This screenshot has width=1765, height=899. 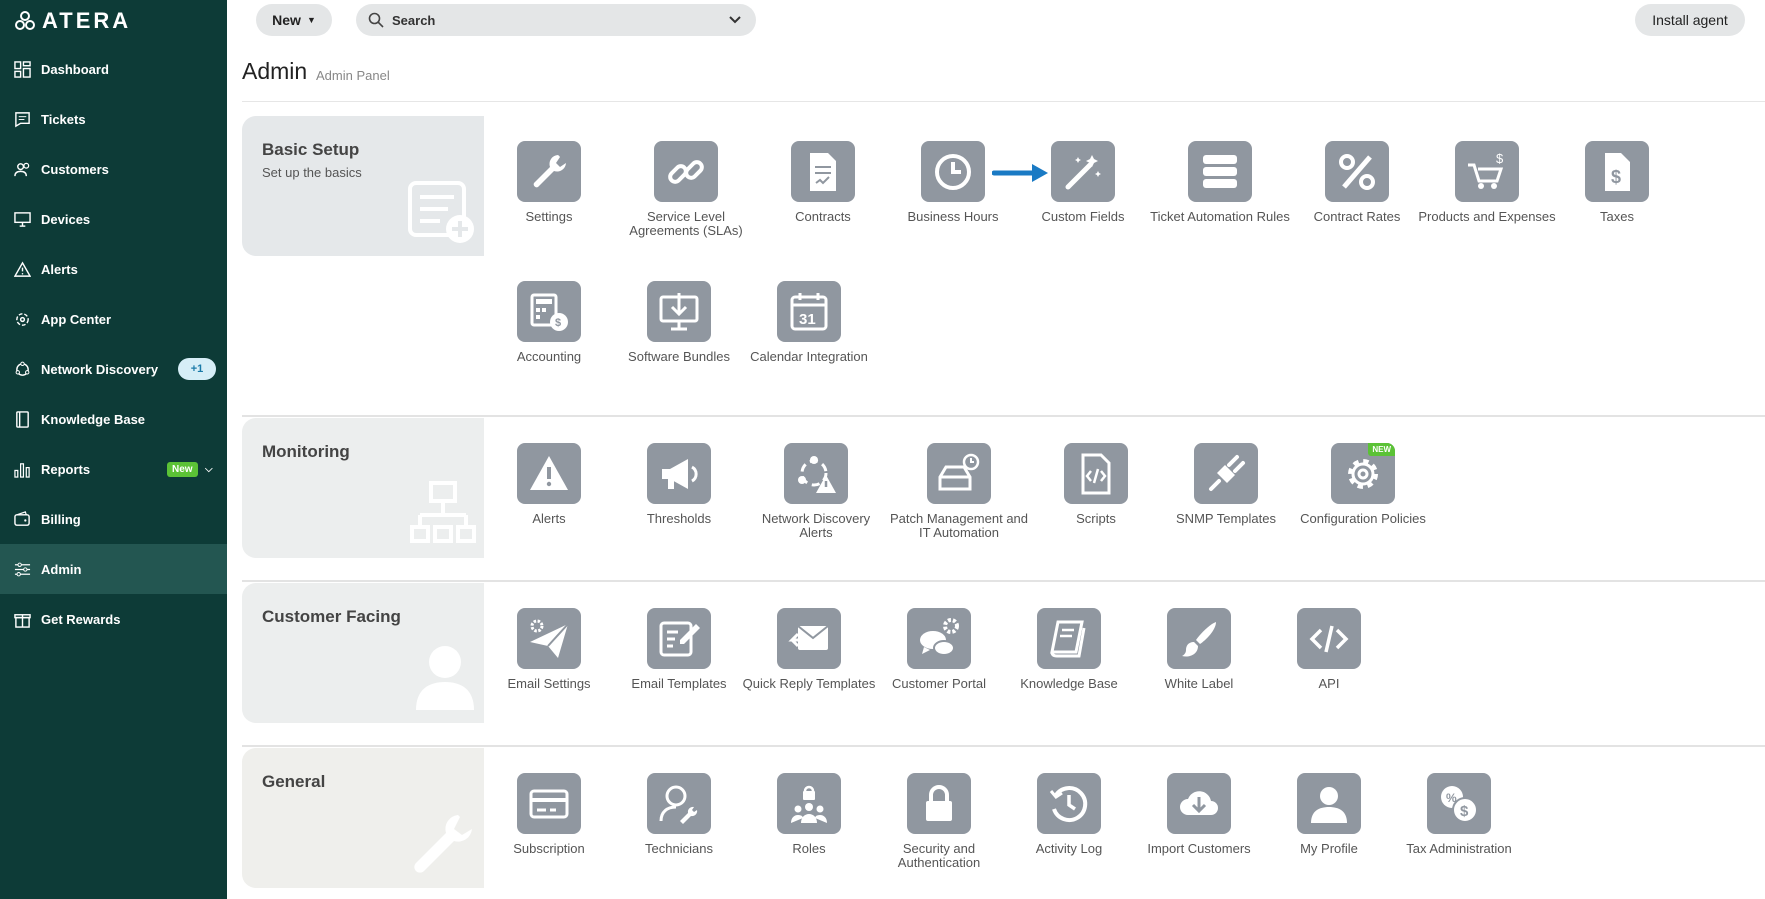 What do you see at coordinates (1069, 848) in the screenshot?
I see `tile-label: Activity Log` at bounding box center [1069, 848].